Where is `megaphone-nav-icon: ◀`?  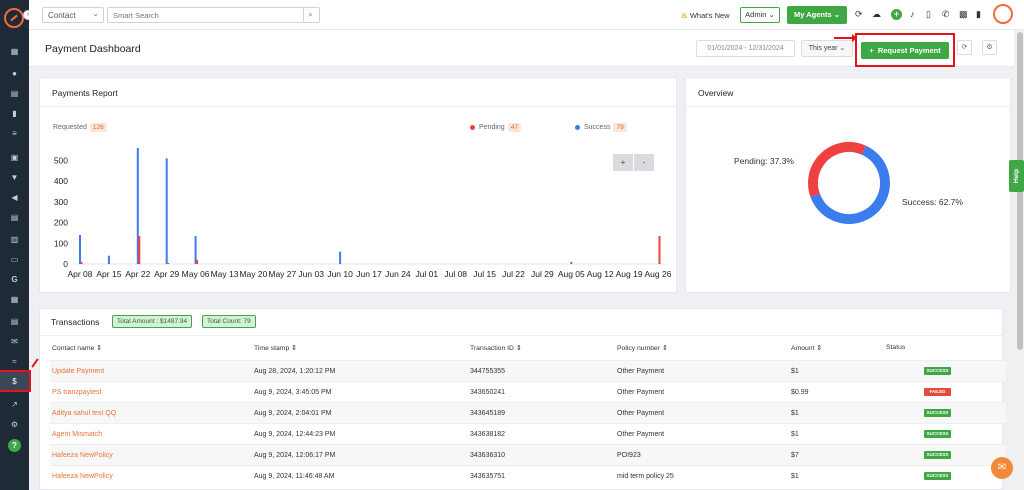 megaphone-nav-icon: ◀ is located at coordinates (14, 197).